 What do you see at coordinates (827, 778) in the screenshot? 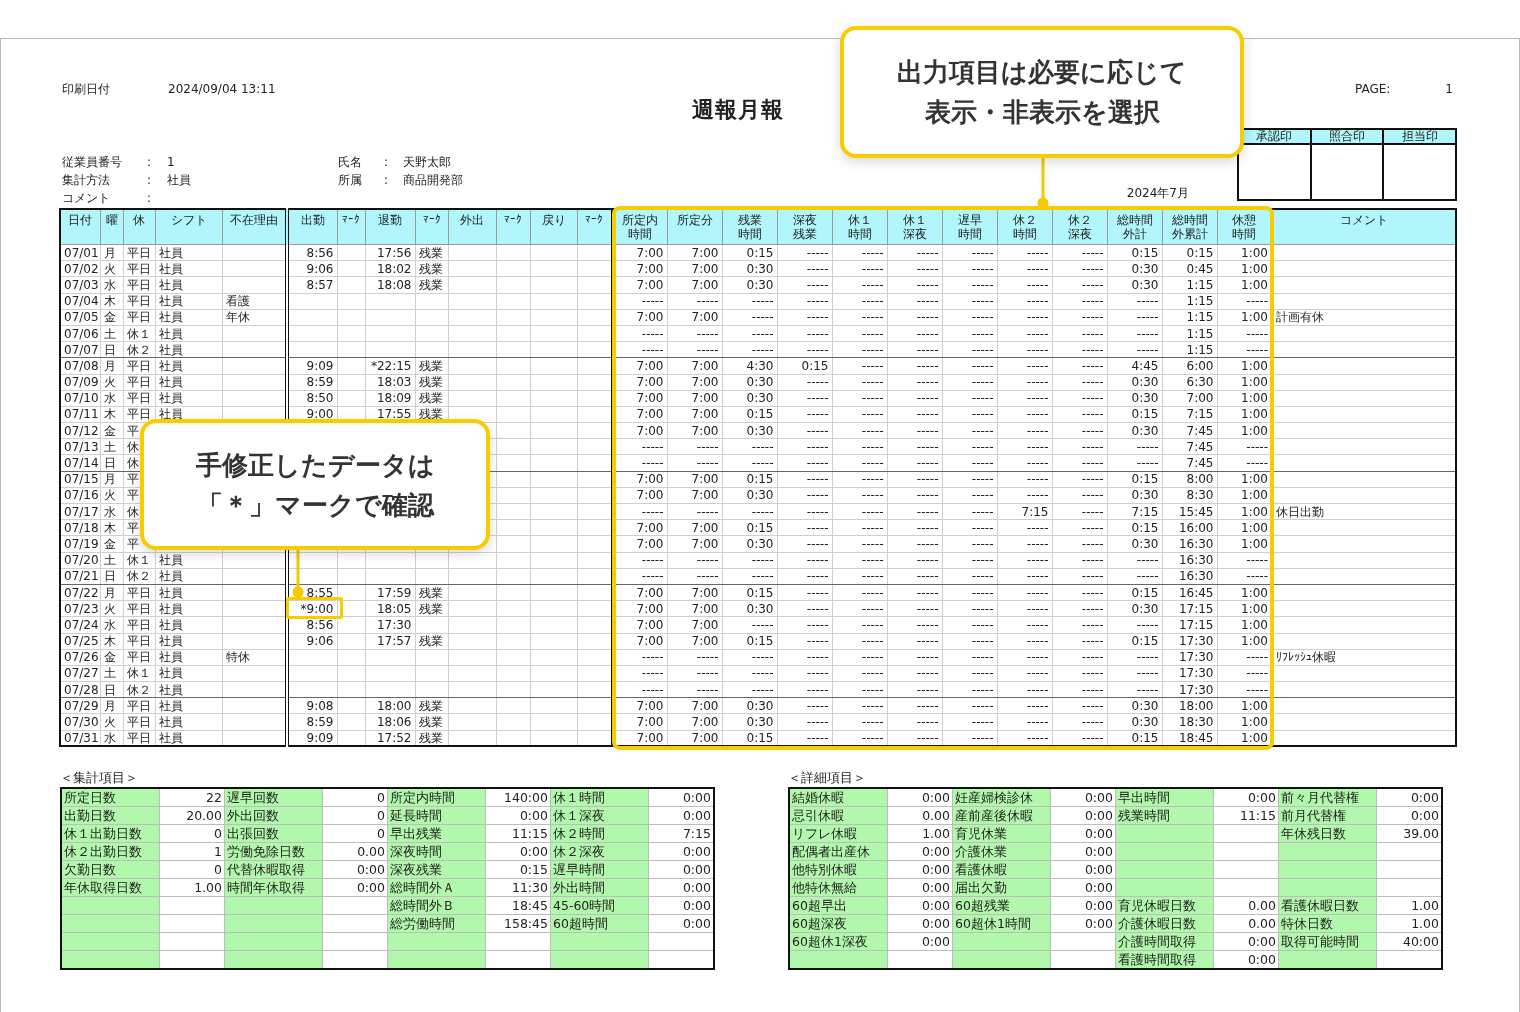
I see `section-title: ＜詳細項目＞` at bounding box center [827, 778].